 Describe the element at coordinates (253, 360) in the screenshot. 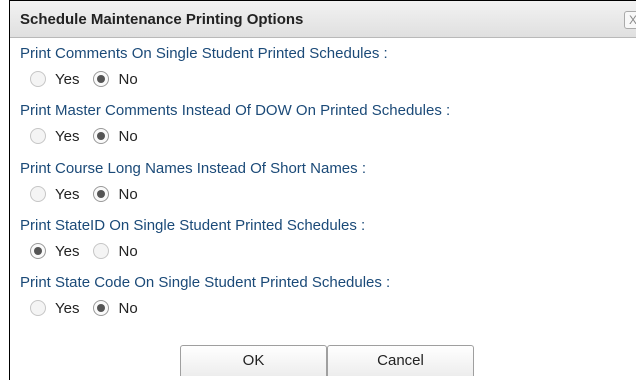

I see `ok-button: OK` at that location.